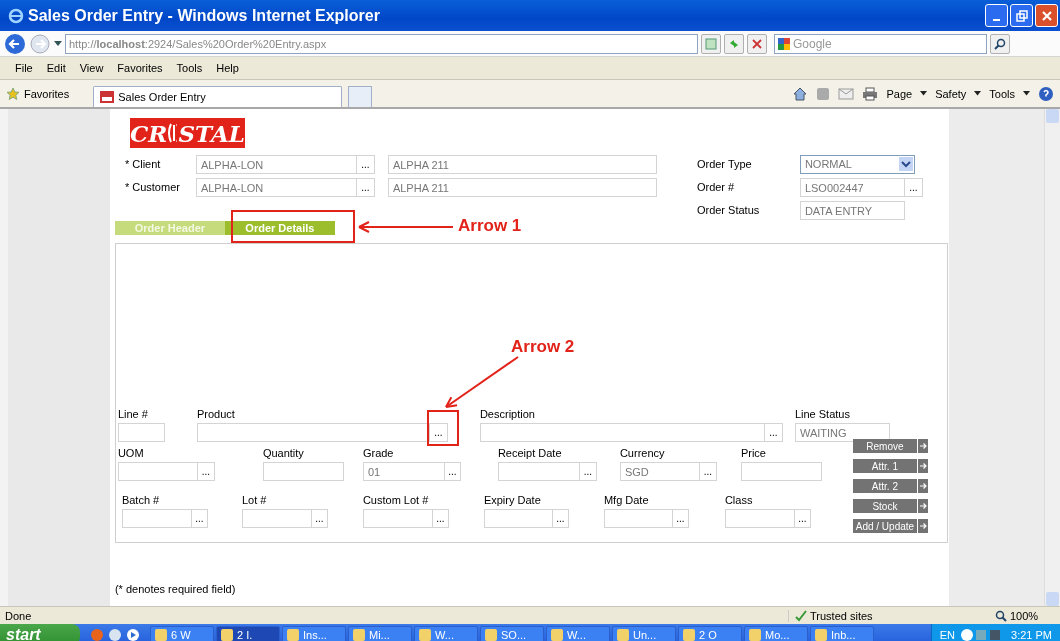 The height and width of the screenshot is (641, 1060). What do you see at coordinates (757, 43) in the screenshot?
I see `stop-button` at bounding box center [757, 43].